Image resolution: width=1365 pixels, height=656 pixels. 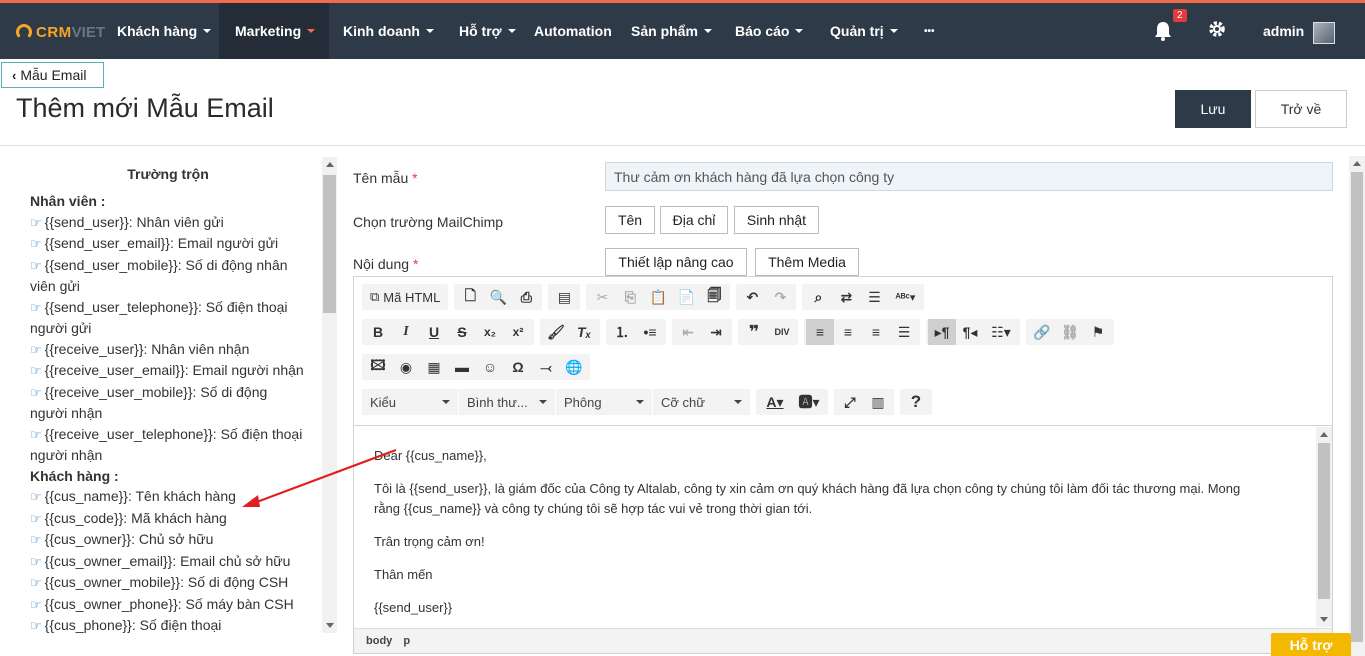 I want to click on editor-scrollbar, so click(x=1324, y=527).